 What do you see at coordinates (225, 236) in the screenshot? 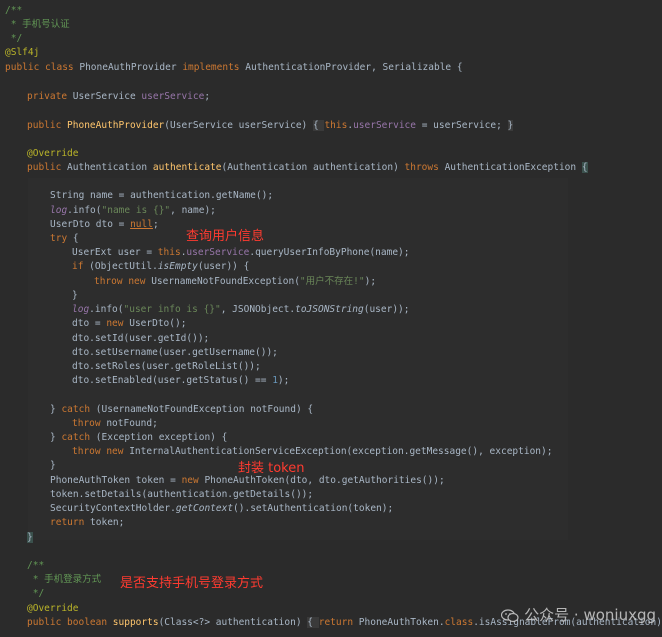
I see `annotation-query-user: 查询用户信息` at bounding box center [225, 236].